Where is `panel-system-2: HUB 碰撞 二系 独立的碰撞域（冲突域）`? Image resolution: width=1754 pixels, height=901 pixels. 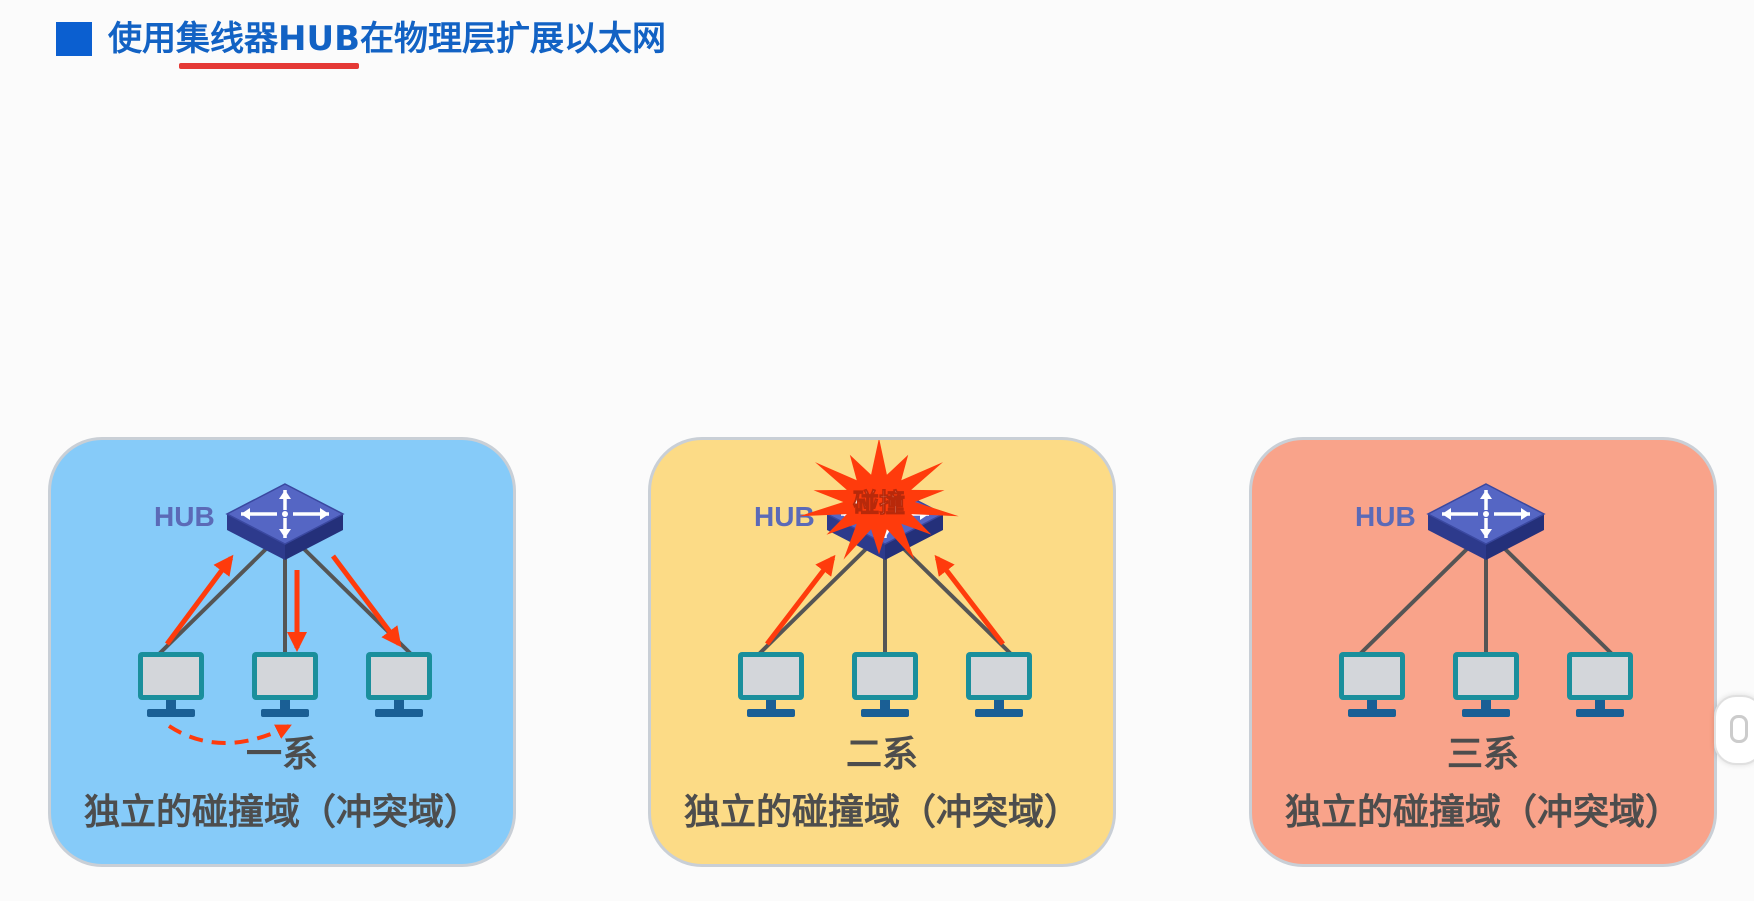 panel-system-2: HUB 碰撞 二系 独立的碰撞域（冲突域） is located at coordinates (882, 652).